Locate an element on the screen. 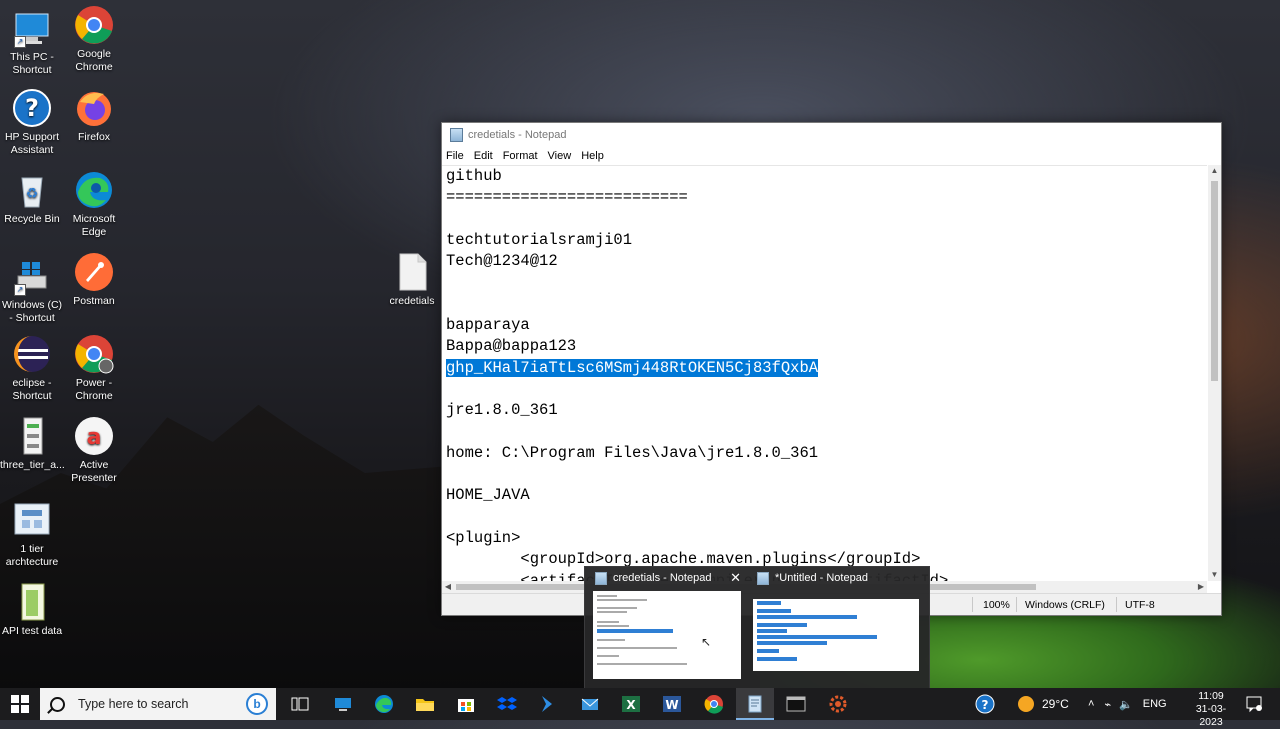  desktop-icon-power-chrome: Power - Chrome is located at coordinates (94, 368).